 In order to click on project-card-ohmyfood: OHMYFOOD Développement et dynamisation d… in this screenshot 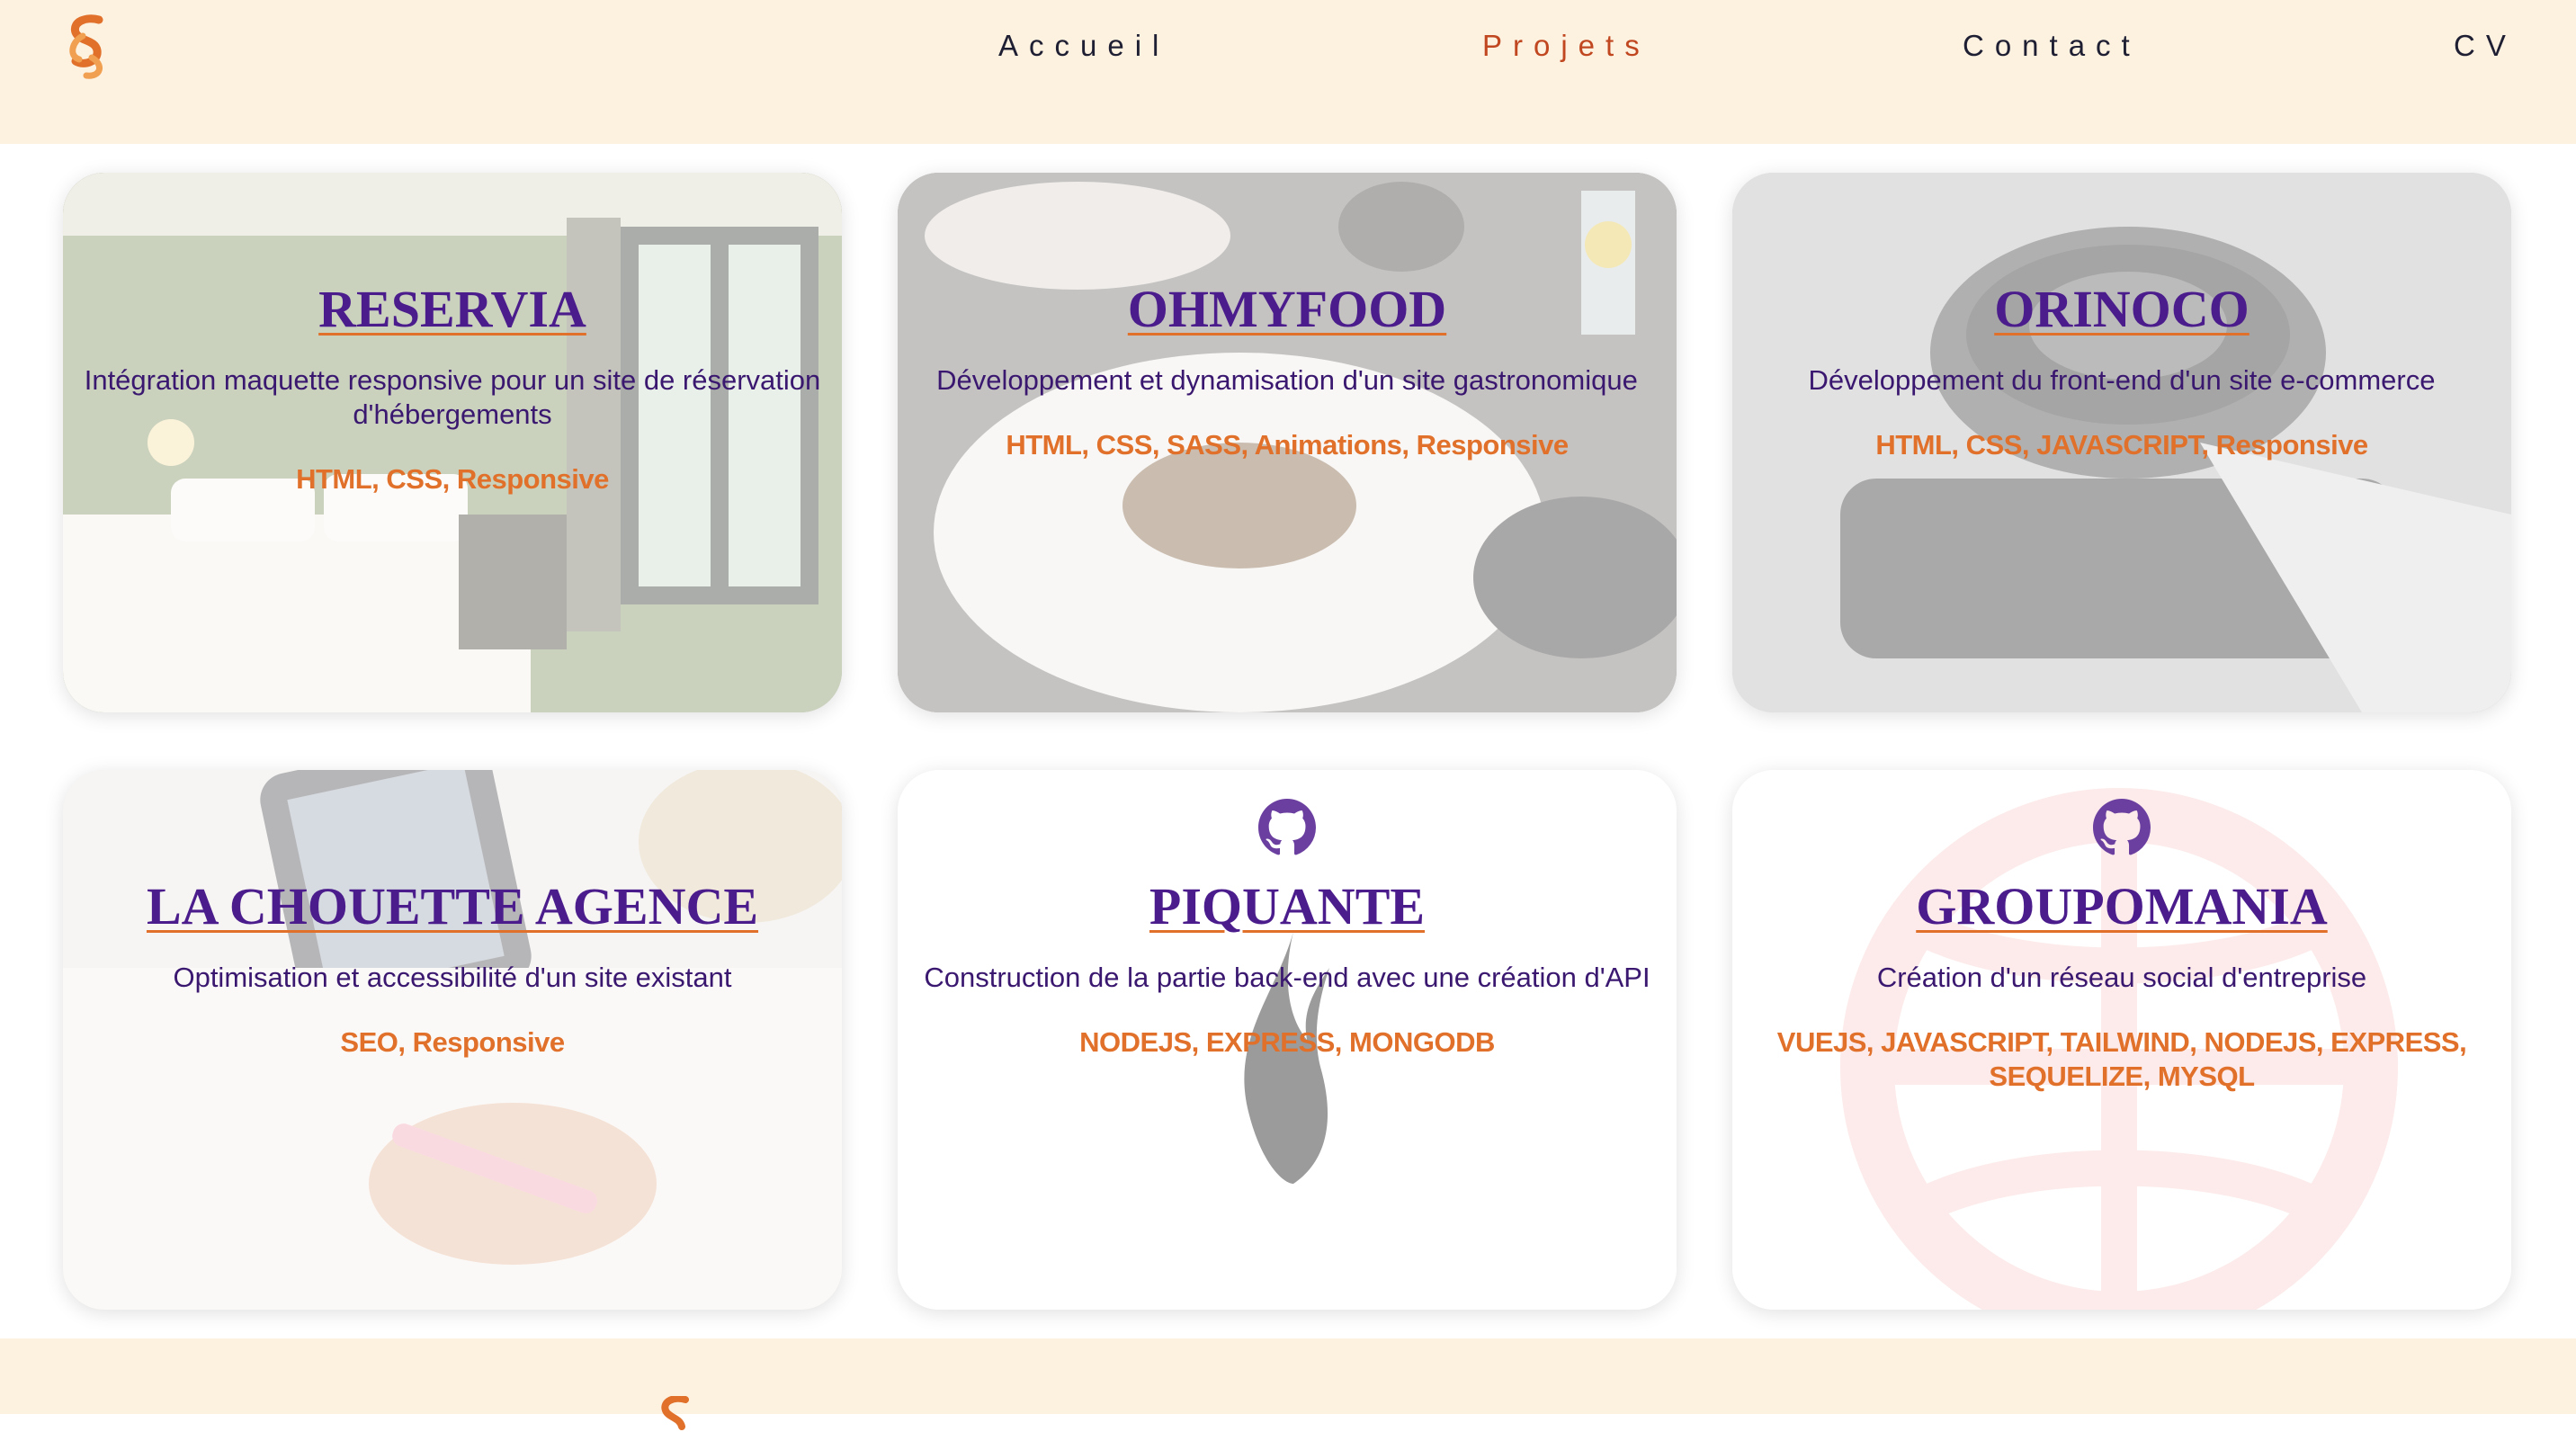, I will do `click(1287, 443)`.